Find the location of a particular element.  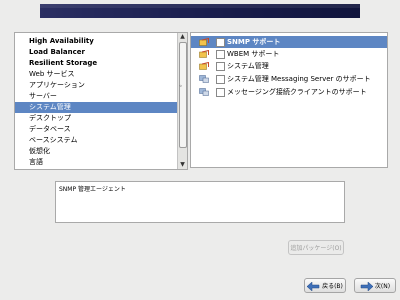

category-item: システム管理 is located at coordinates (96, 107).